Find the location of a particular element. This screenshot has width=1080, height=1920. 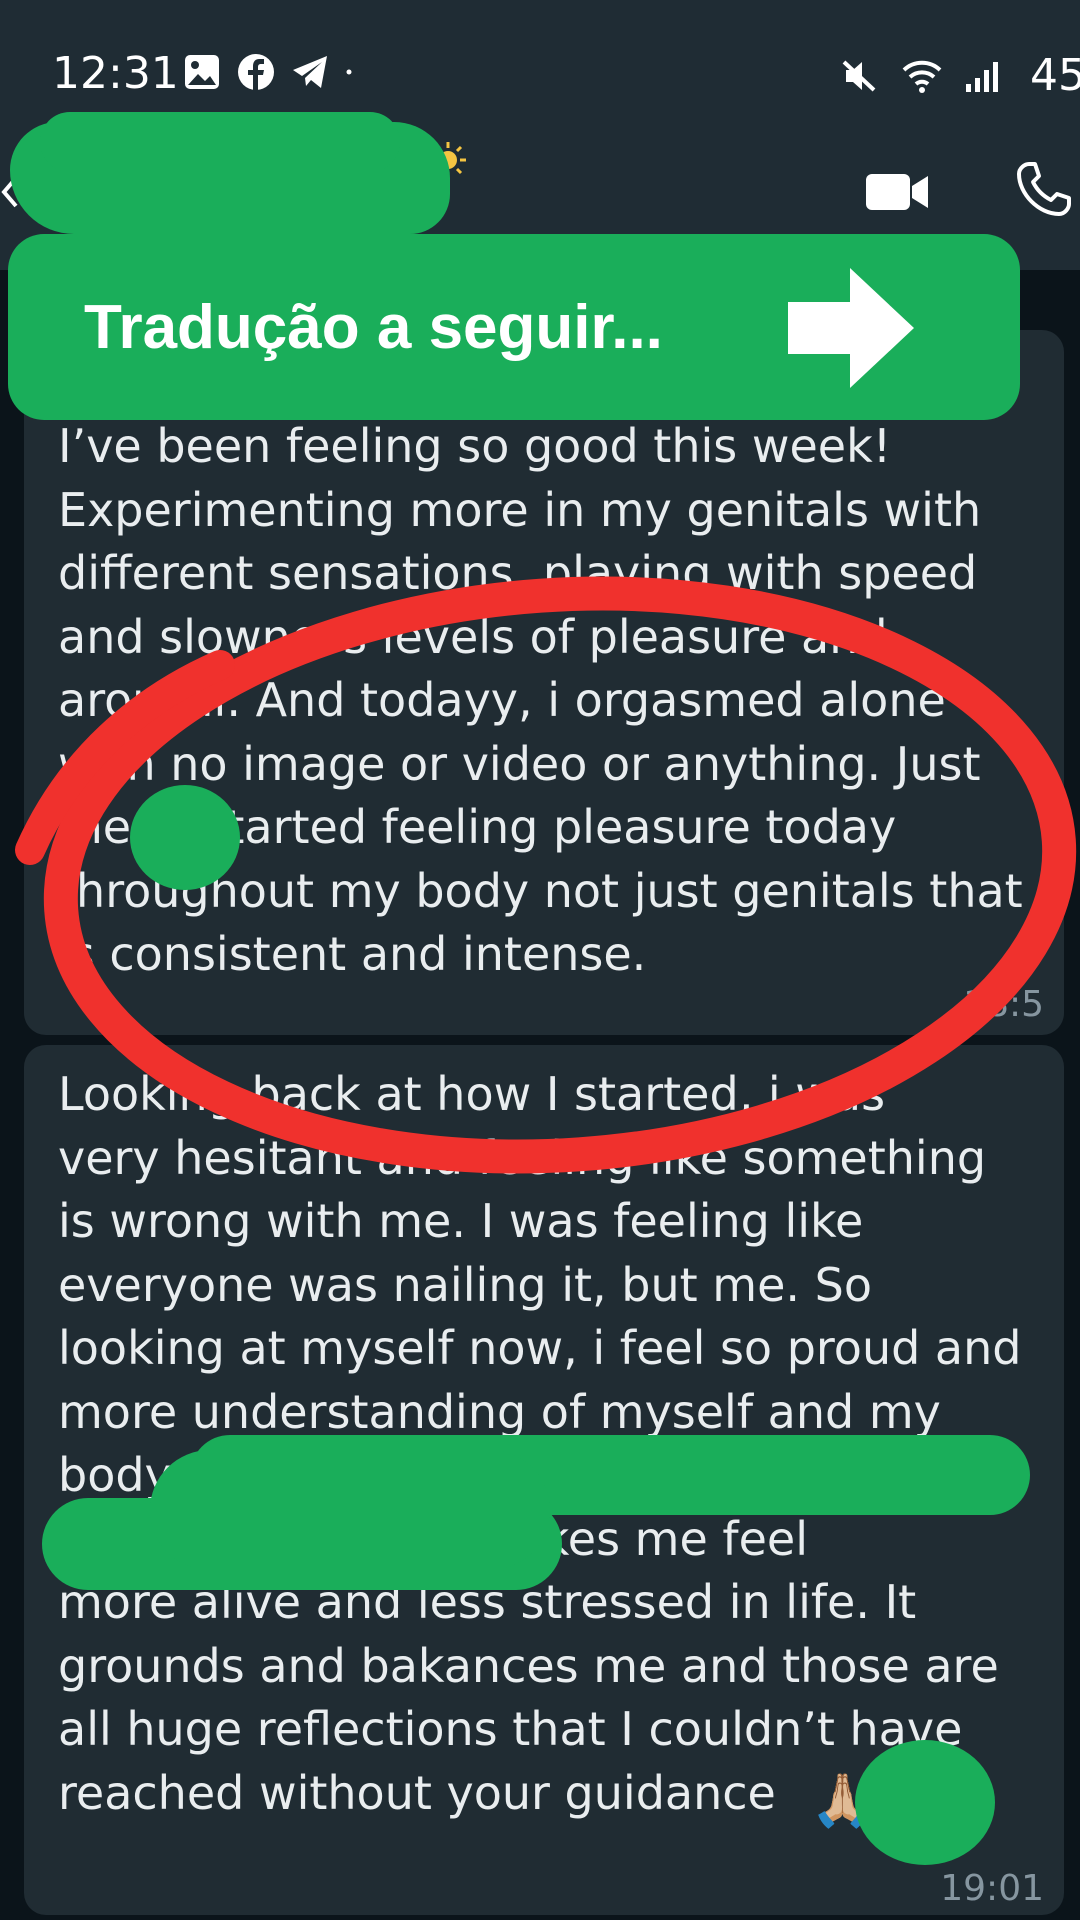

voice-call-icon is located at coordinates (1044, 189).